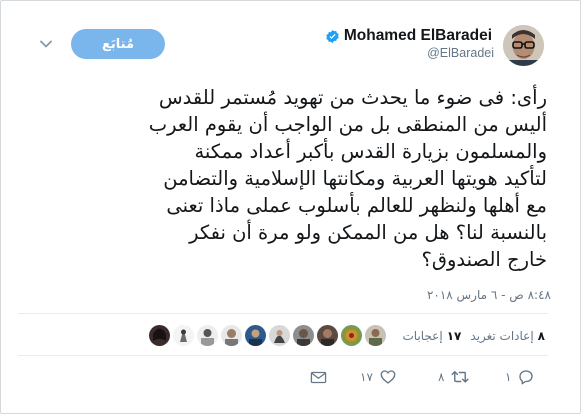 Image resolution: width=581 pixels, height=414 pixels. I want to click on likes-stat: ١٧ إعجابات, so click(431, 336).